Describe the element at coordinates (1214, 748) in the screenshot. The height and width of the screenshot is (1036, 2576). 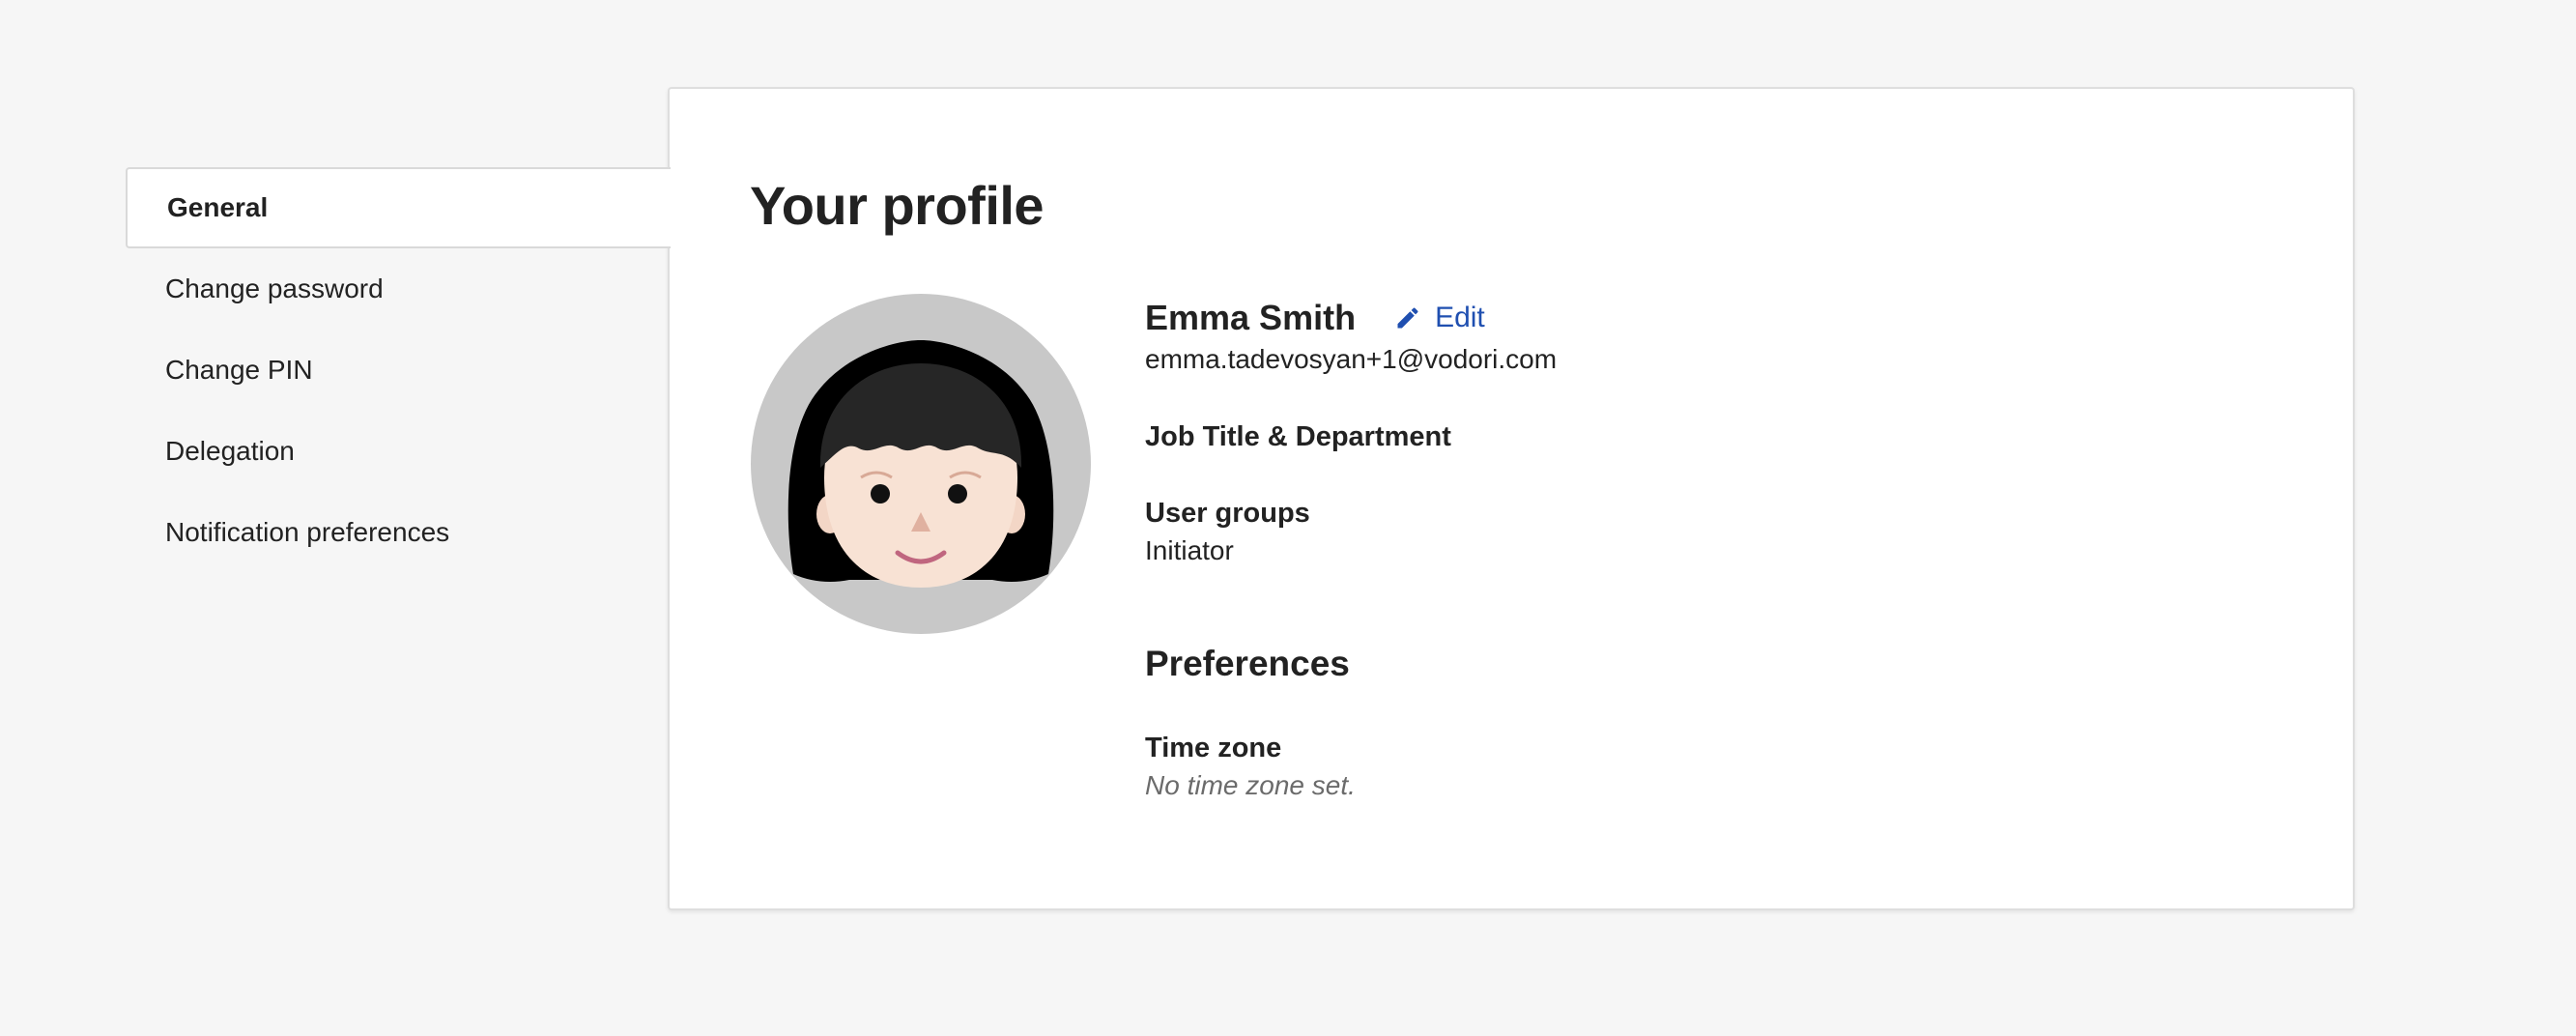
I see `time-zone-label: Time zone` at that location.